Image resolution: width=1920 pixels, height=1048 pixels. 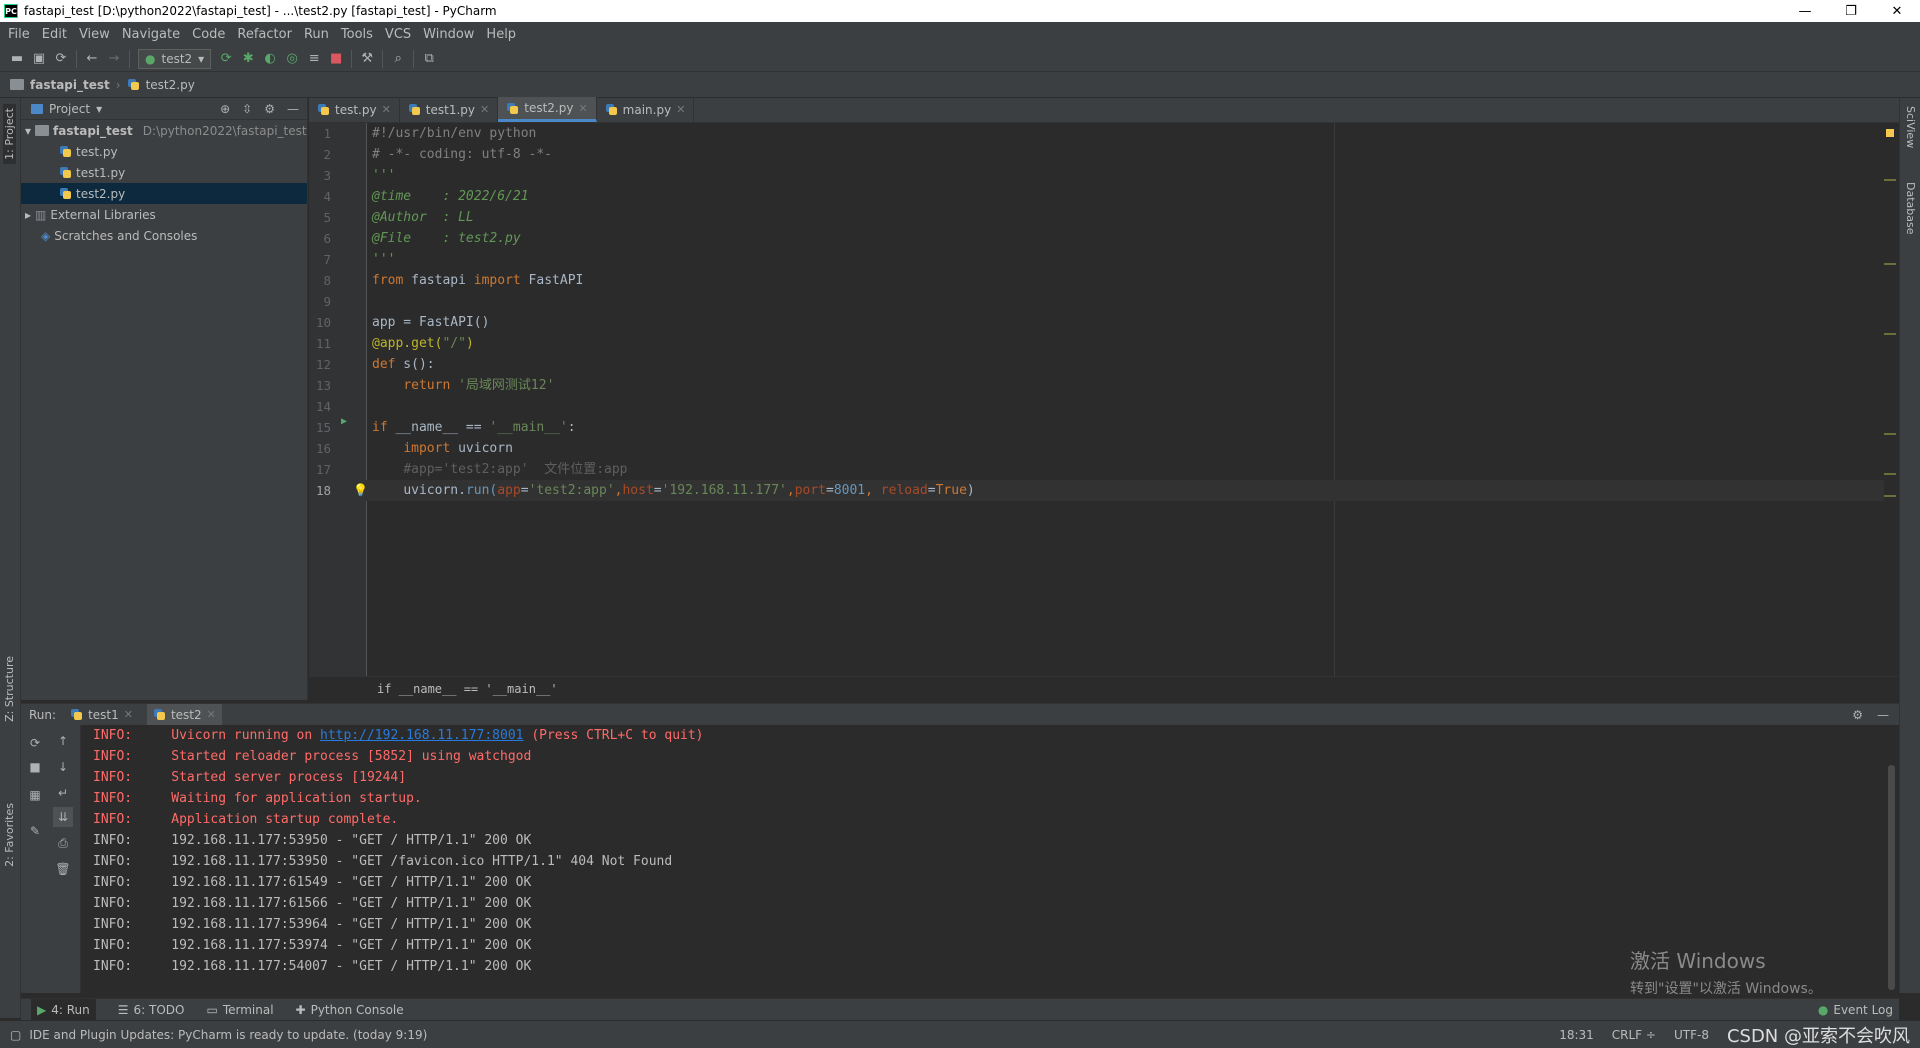 What do you see at coordinates (448, 34) in the screenshot?
I see `menu-window: Window` at bounding box center [448, 34].